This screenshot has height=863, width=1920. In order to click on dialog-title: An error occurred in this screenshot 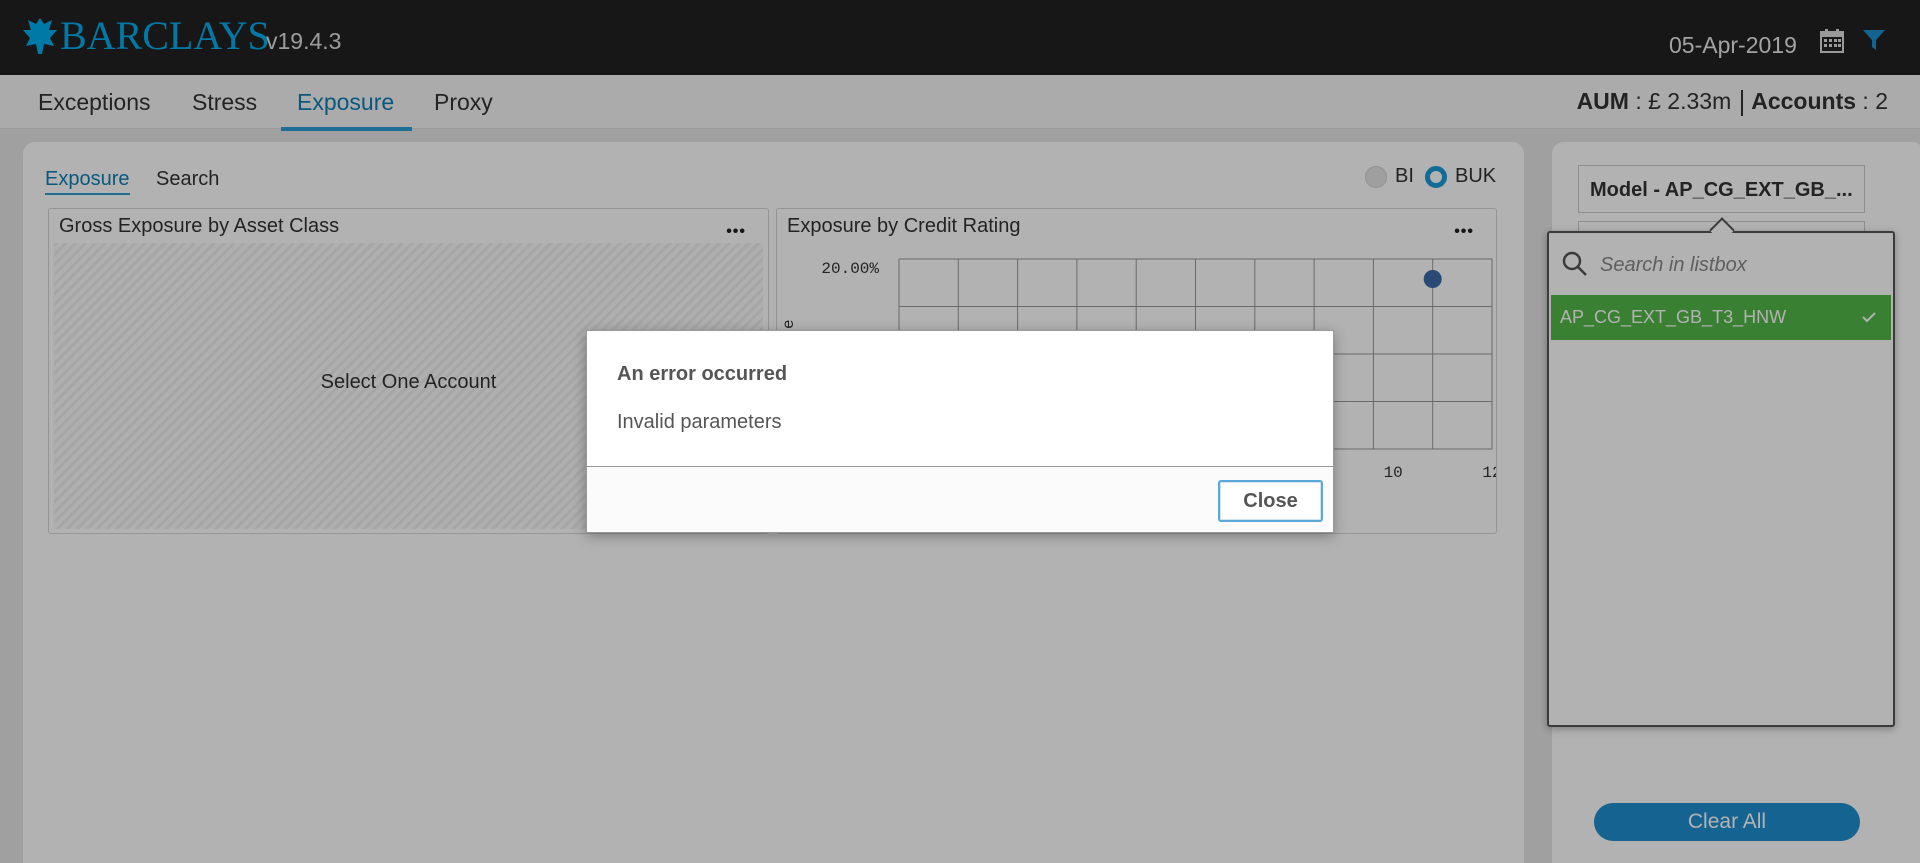, I will do `click(702, 374)`.